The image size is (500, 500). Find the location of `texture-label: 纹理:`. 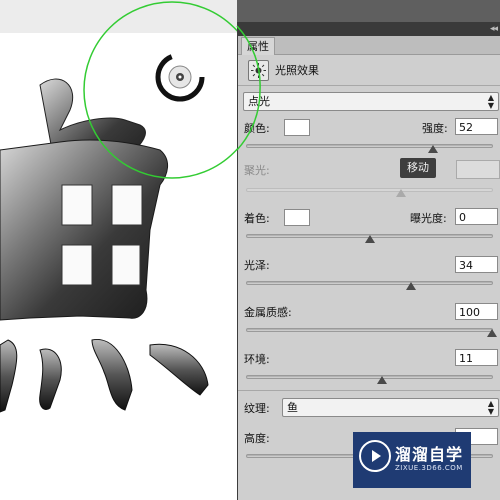

texture-label: 纹理: is located at coordinates (257, 408).